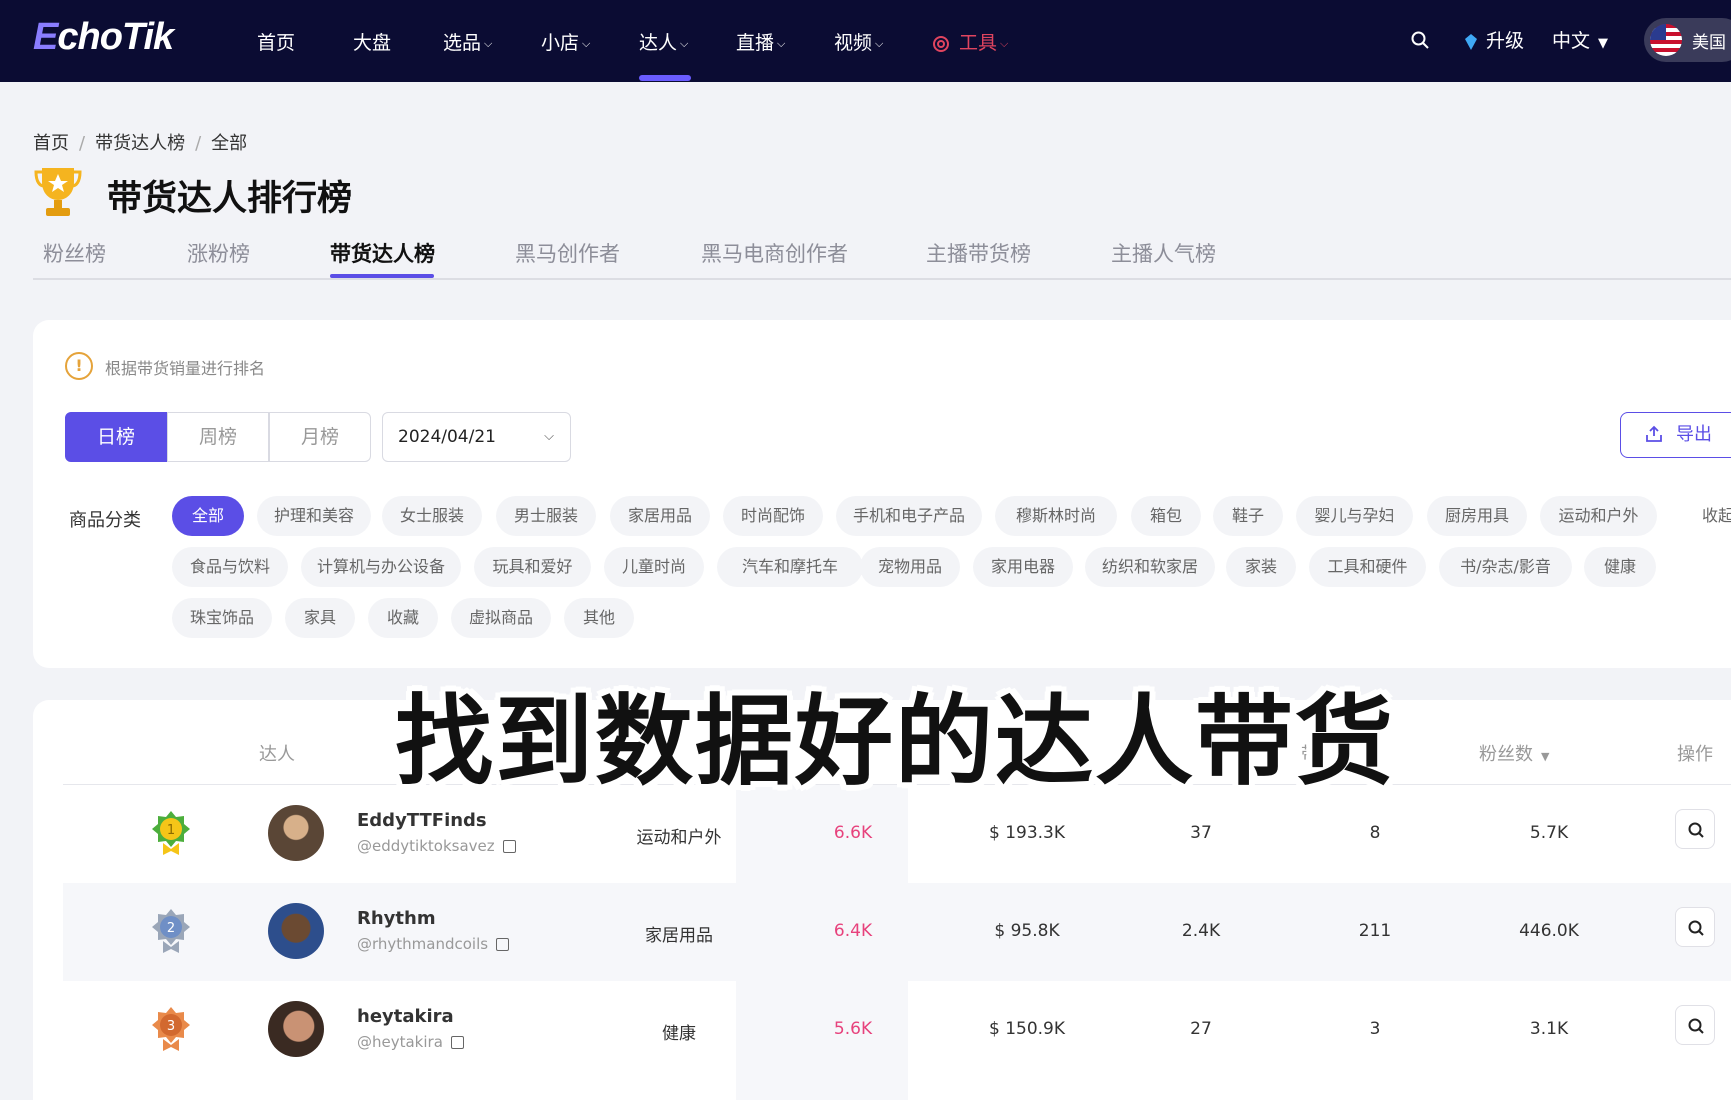  What do you see at coordinates (1056, 516) in the screenshot?
I see `category-chip: 穆斯林时尚` at bounding box center [1056, 516].